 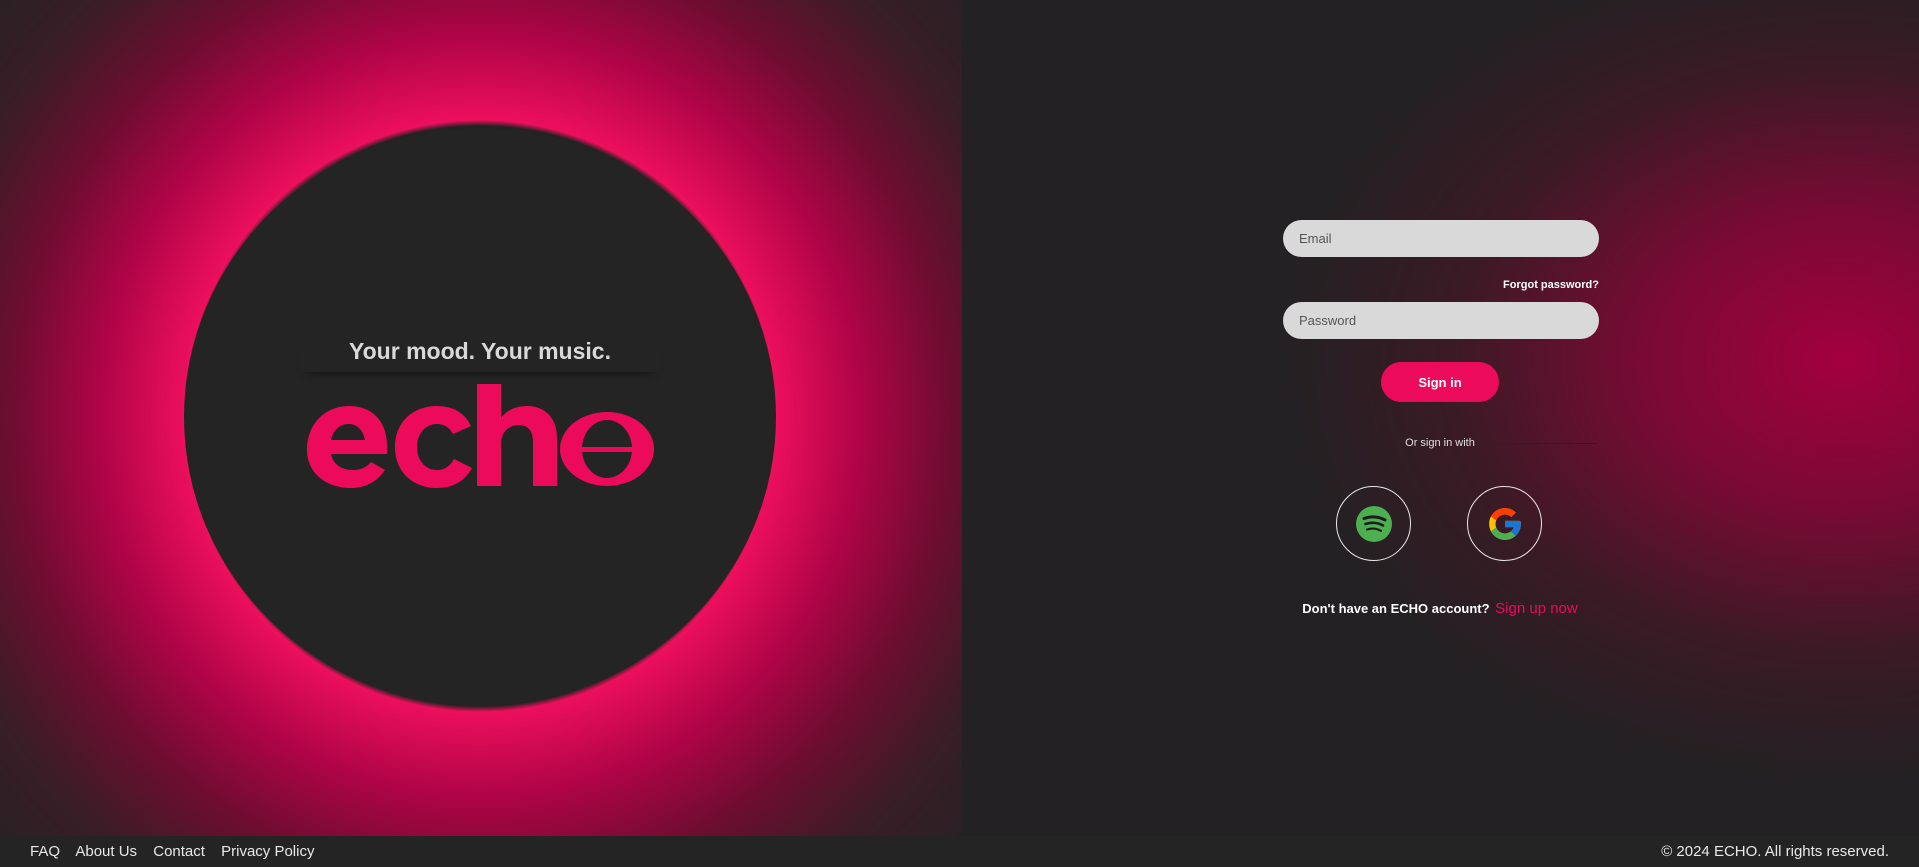 I want to click on signup-row: Don't have an ECHO account? Sign up now, so click(x=1440, y=608).